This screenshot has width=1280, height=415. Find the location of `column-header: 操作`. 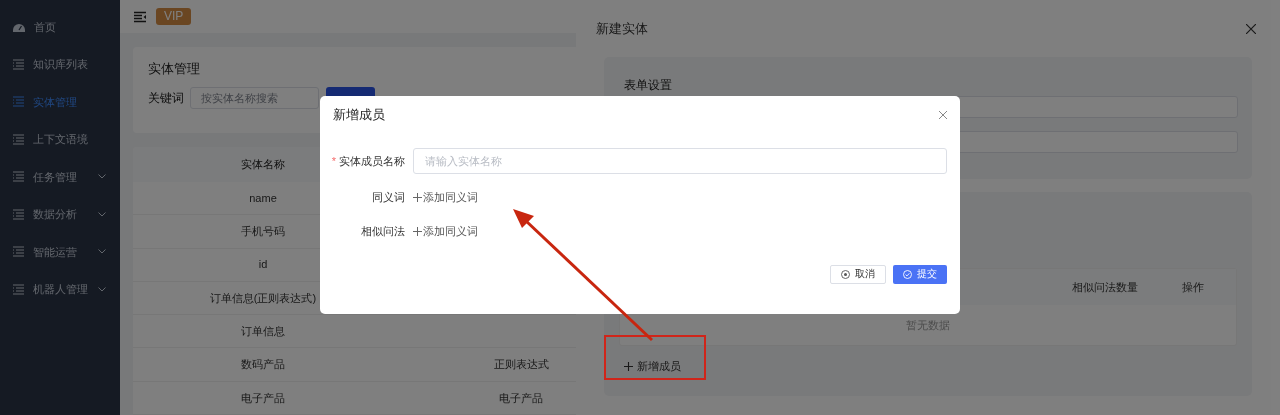

column-header: 操作 is located at coordinates (1192, 287).